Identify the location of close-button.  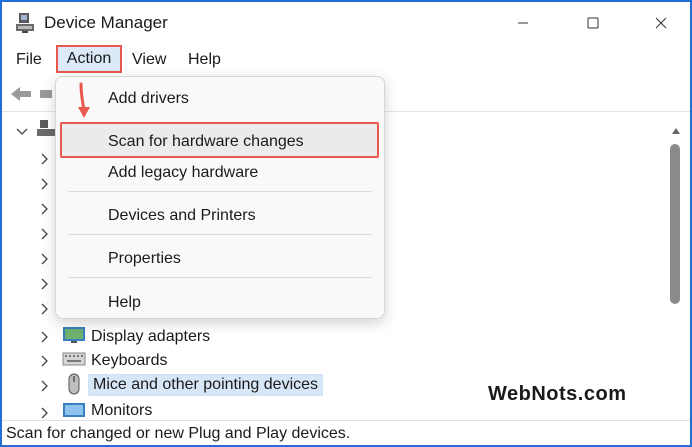
(661, 22).